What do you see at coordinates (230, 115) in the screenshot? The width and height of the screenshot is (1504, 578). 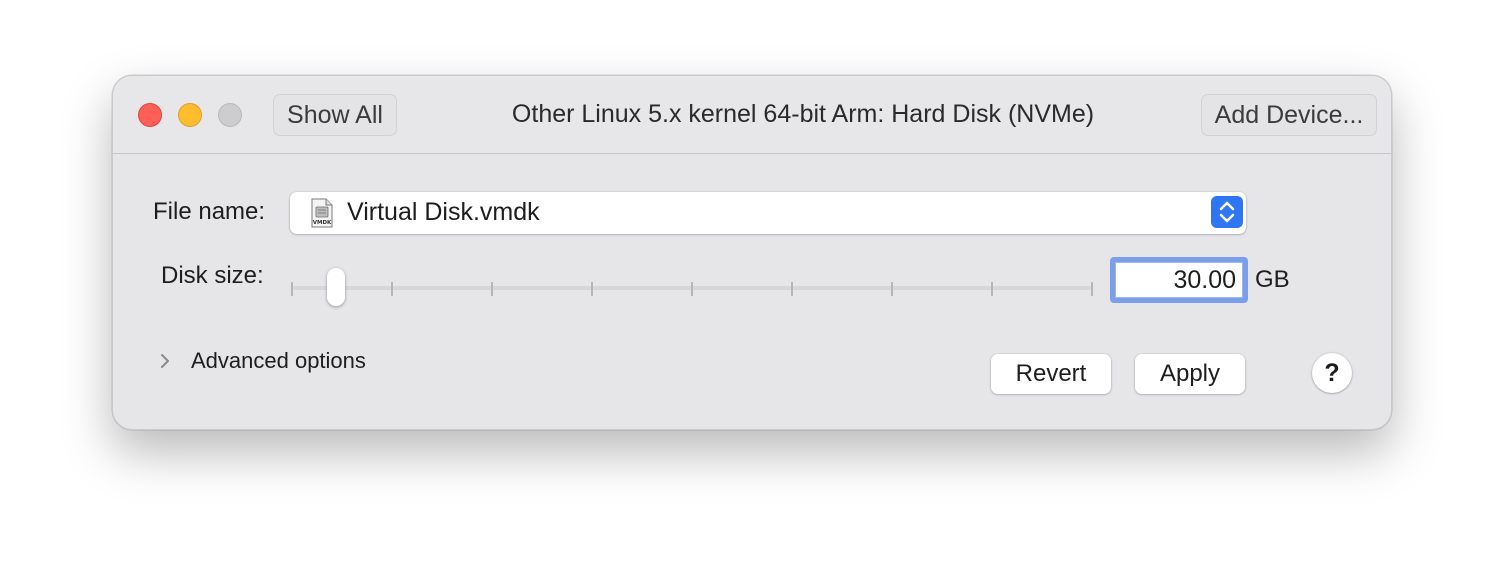 I see `zoom-window-button` at bounding box center [230, 115].